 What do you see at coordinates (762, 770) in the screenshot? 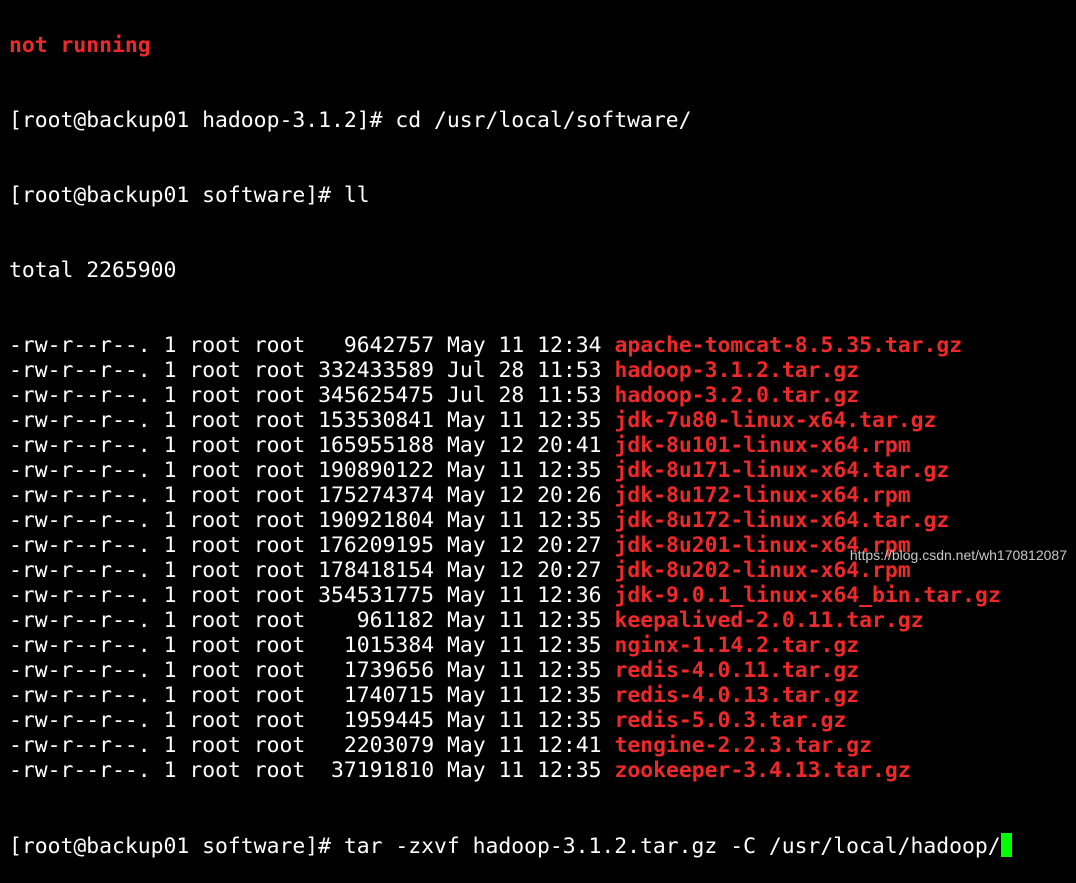
I see `file-name: zookeeper-3.4.13.tar.gz` at bounding box center [762, 770].